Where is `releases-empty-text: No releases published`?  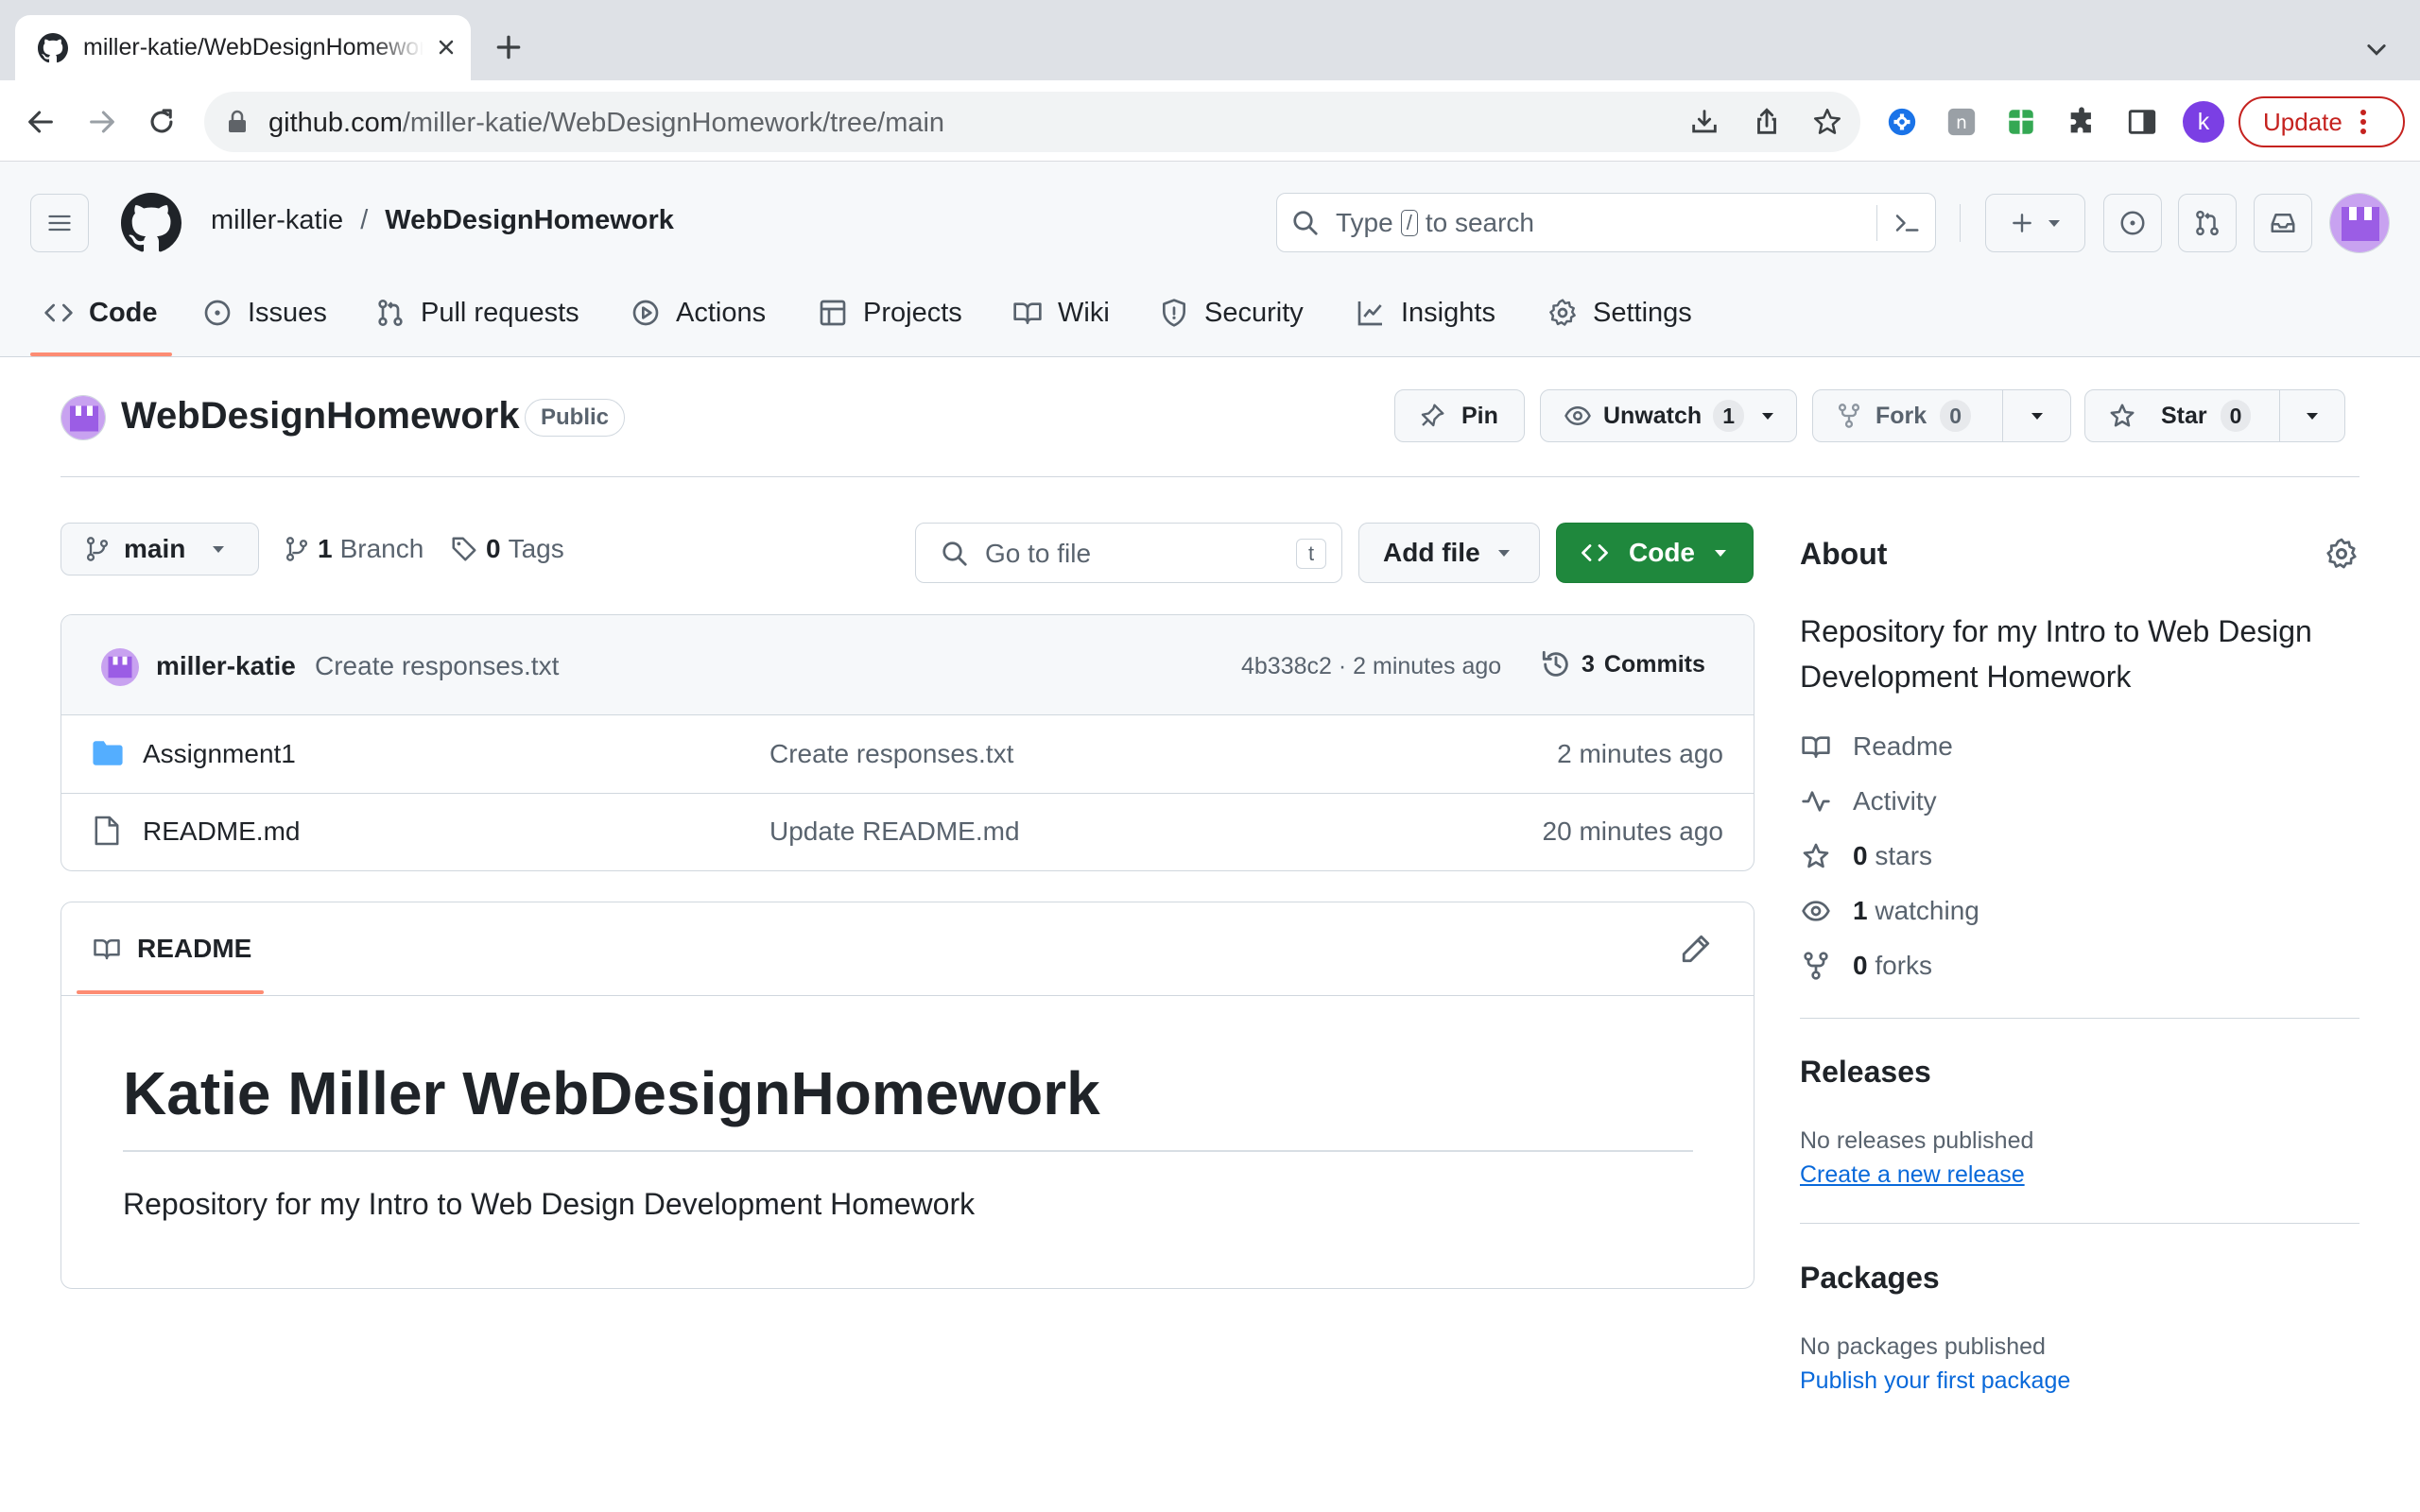 releases-empty-text: No releases published is located at coordinates (1917, 1140).